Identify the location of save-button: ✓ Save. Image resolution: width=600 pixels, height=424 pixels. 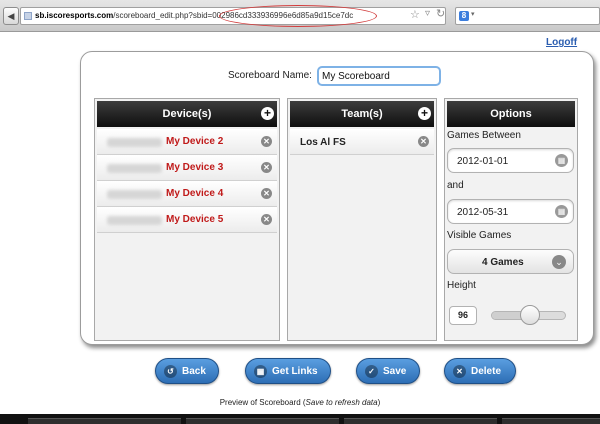
(388, 371).